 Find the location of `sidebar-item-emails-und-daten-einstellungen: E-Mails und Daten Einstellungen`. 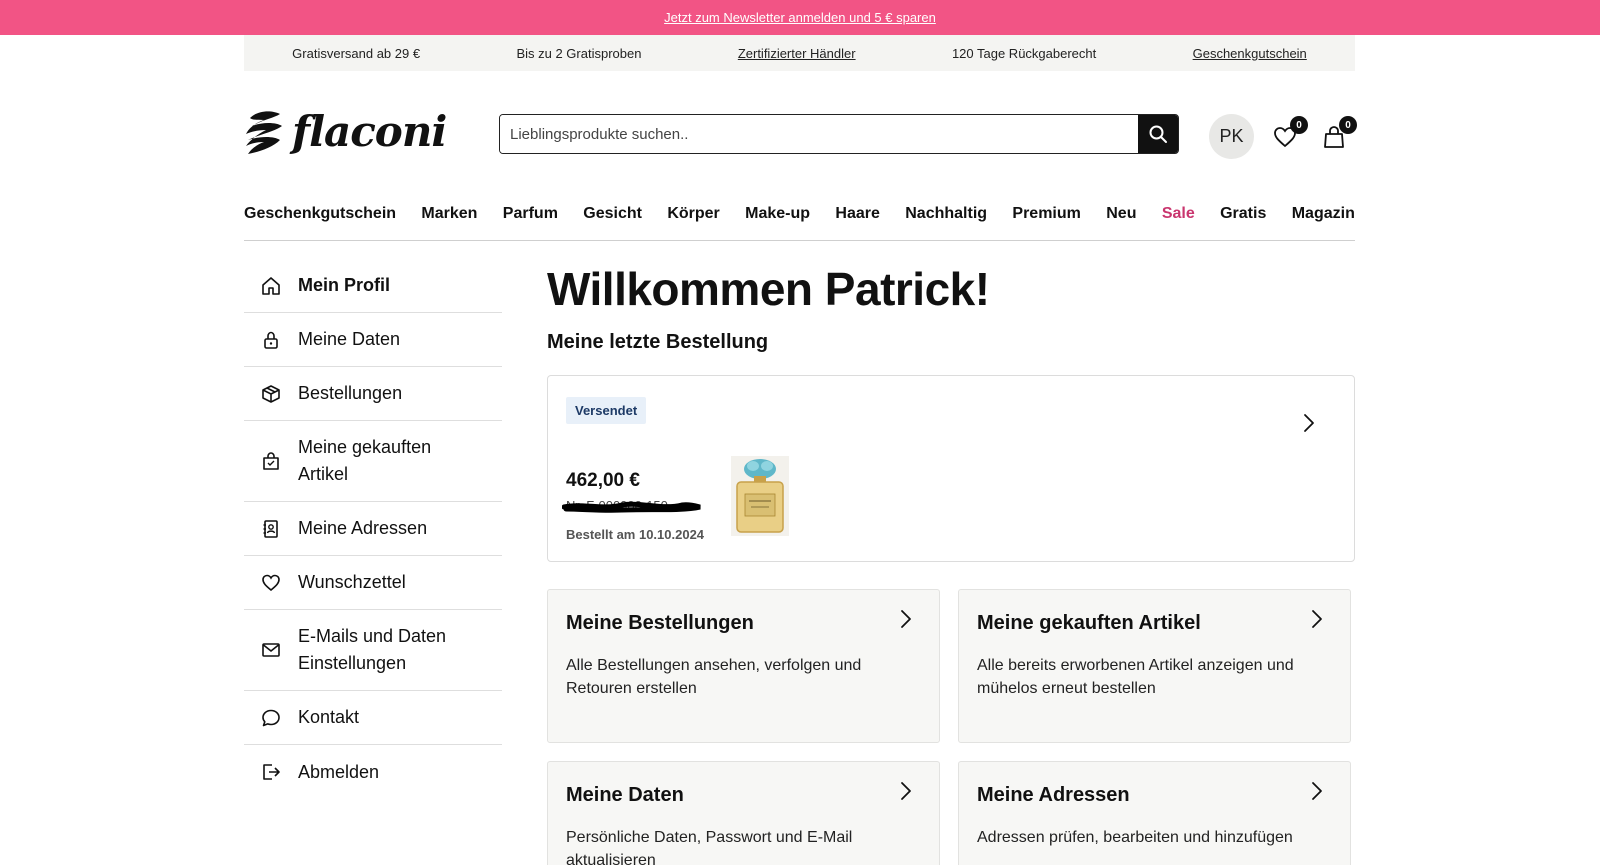

sidebar-item-emails-und-daten-einstellungen: E-Mails und Daten Einstellungen is located at coordinates (373, 650).